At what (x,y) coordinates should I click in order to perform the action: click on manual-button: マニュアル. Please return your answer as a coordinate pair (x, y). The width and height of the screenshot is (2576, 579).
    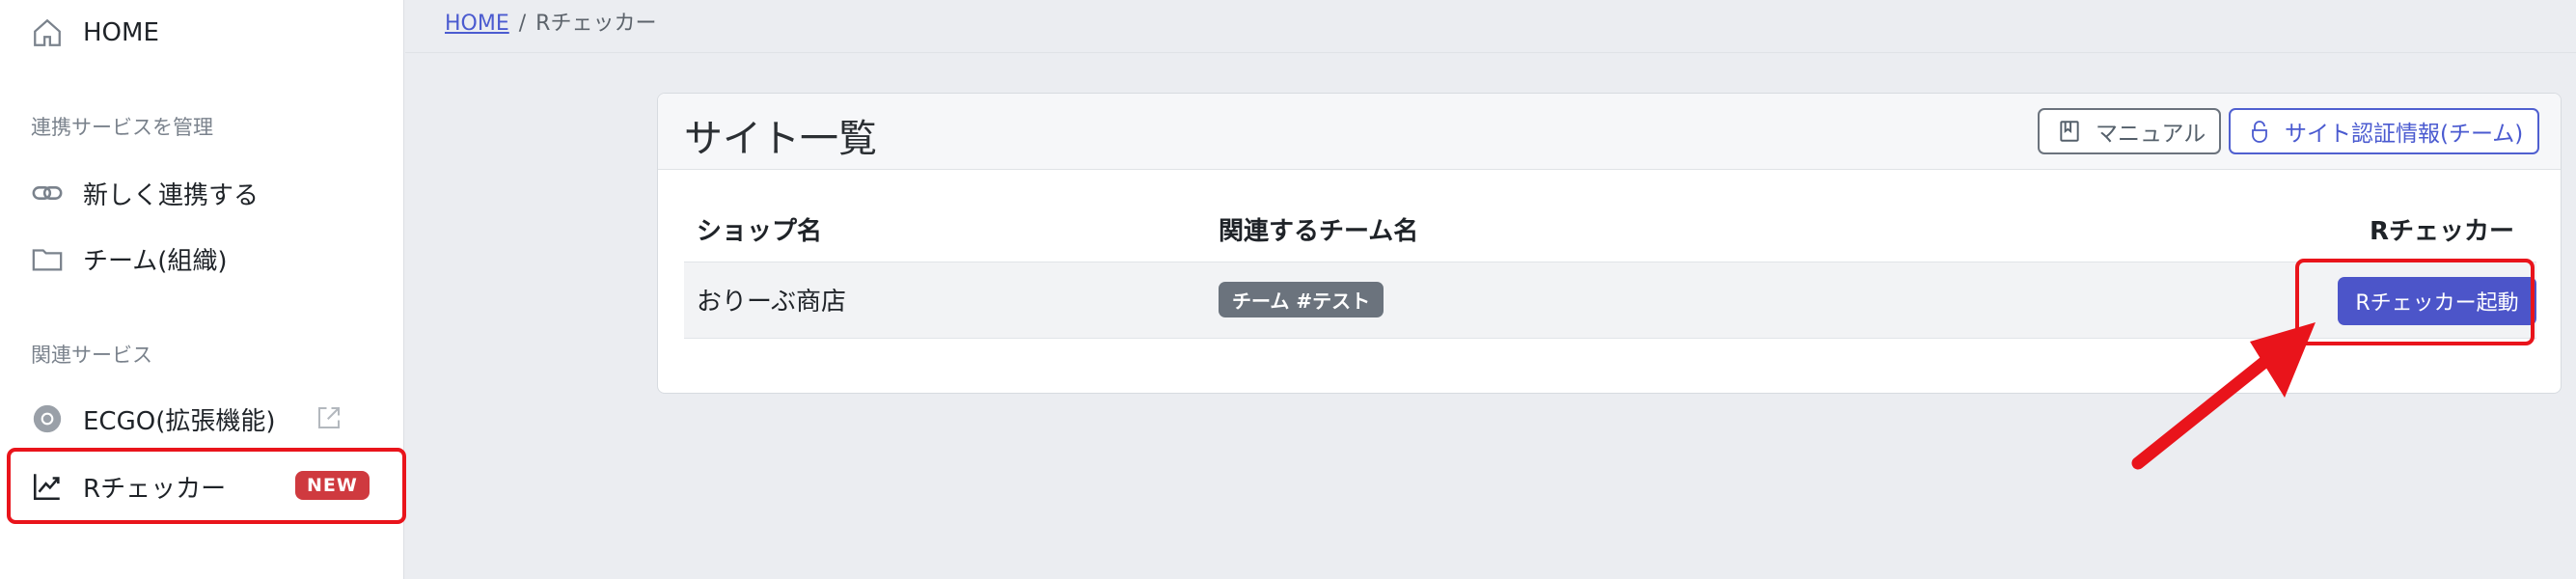
    Looking at the image, I should click on (2129, 131).